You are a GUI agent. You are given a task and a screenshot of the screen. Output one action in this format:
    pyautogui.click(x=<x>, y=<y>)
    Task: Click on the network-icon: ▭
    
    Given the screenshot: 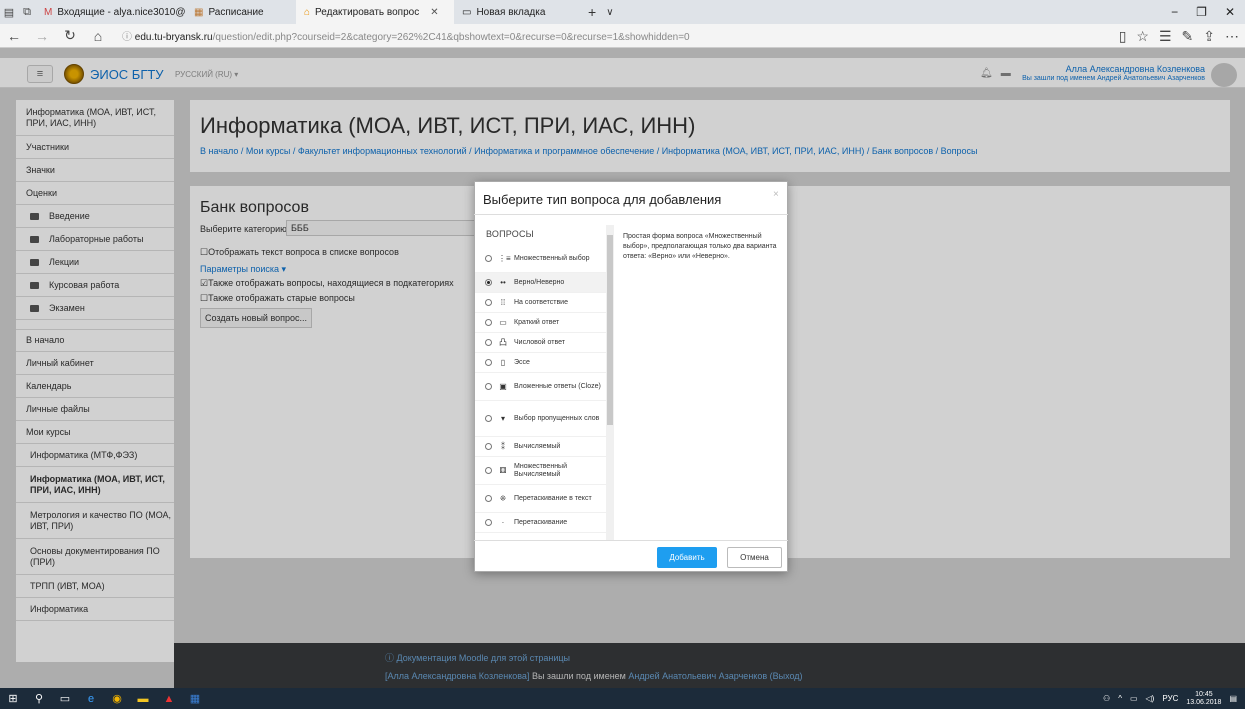 What is the action you would take?
    pyautogui.click(x=1134, y=698)
    